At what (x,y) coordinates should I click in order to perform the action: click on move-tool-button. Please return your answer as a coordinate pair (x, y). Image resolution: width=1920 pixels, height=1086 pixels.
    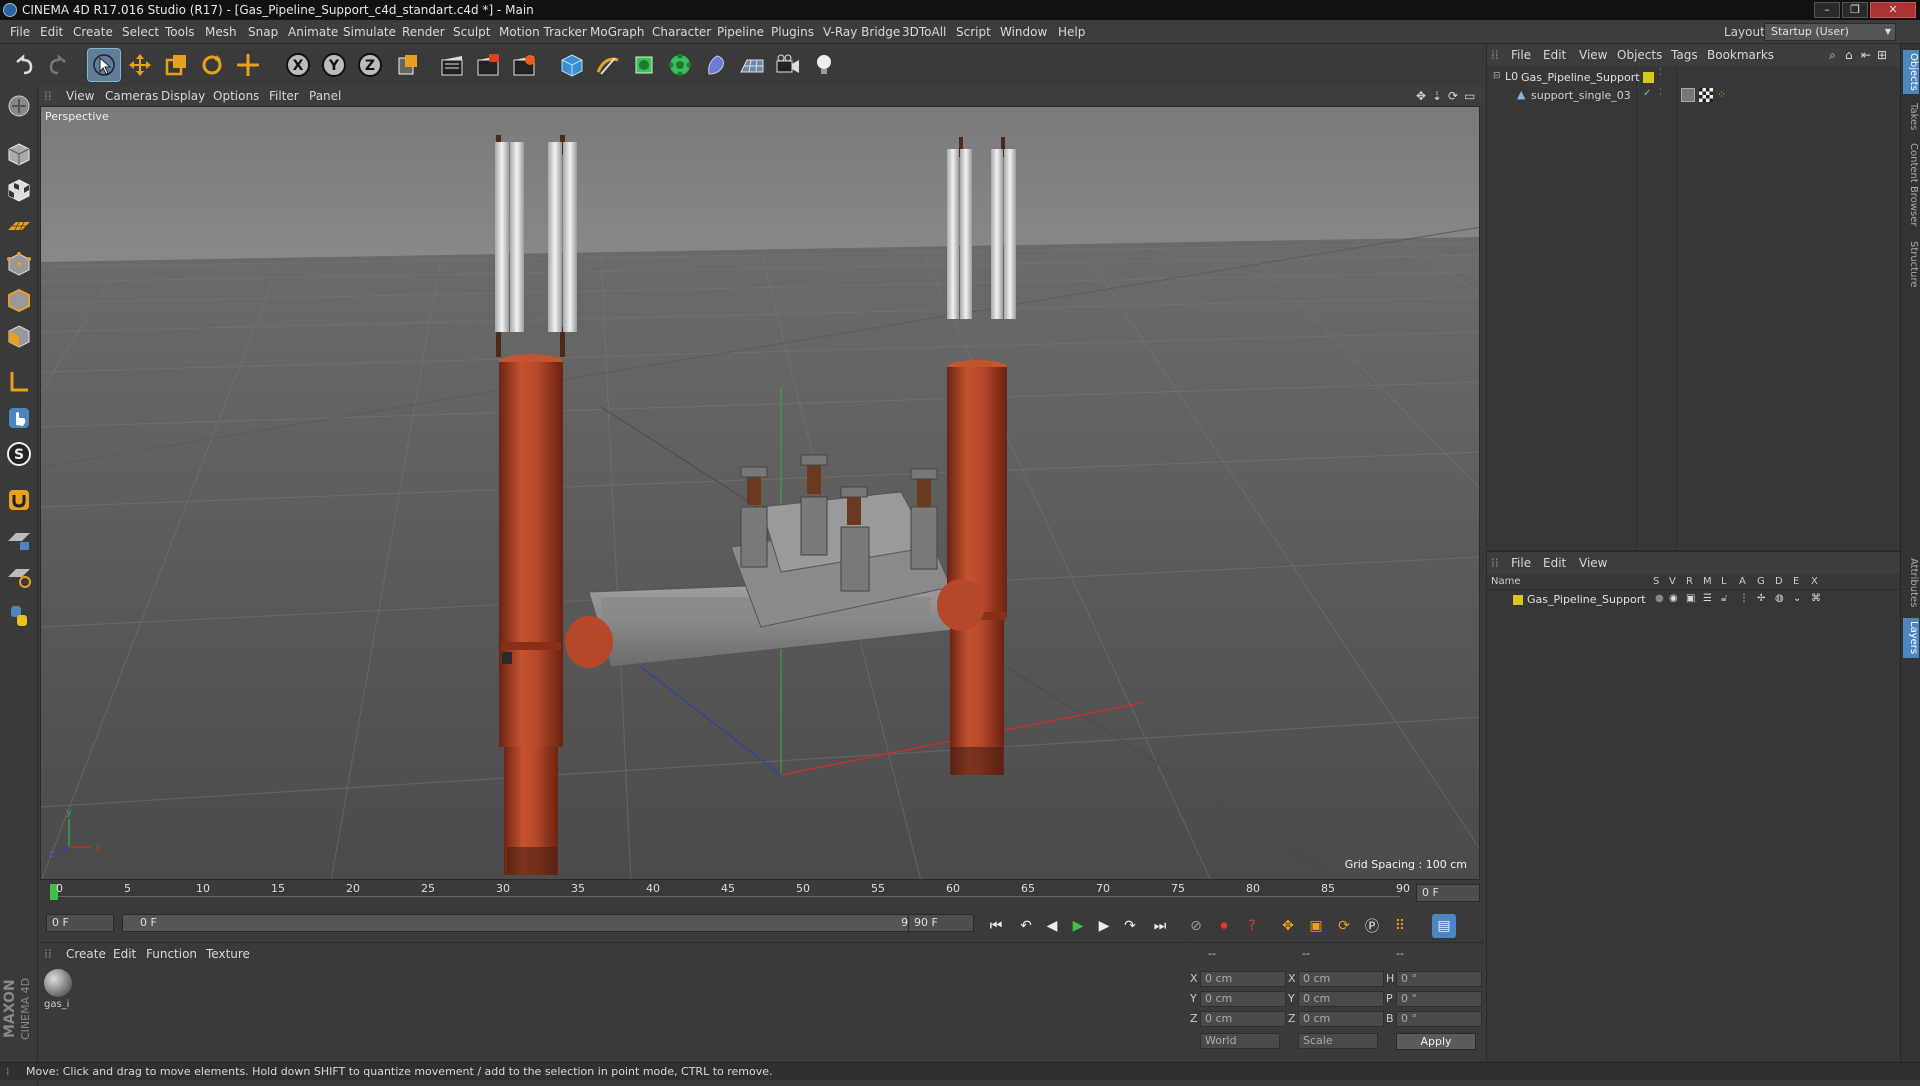
    Looking at the image, I should click on (140, 65).